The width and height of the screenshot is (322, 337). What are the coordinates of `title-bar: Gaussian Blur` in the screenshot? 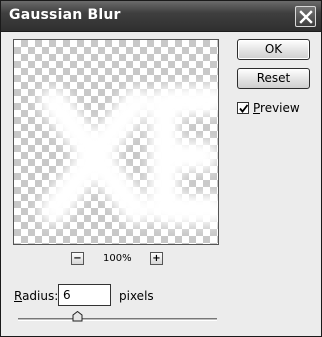 It's located at (161, 16).